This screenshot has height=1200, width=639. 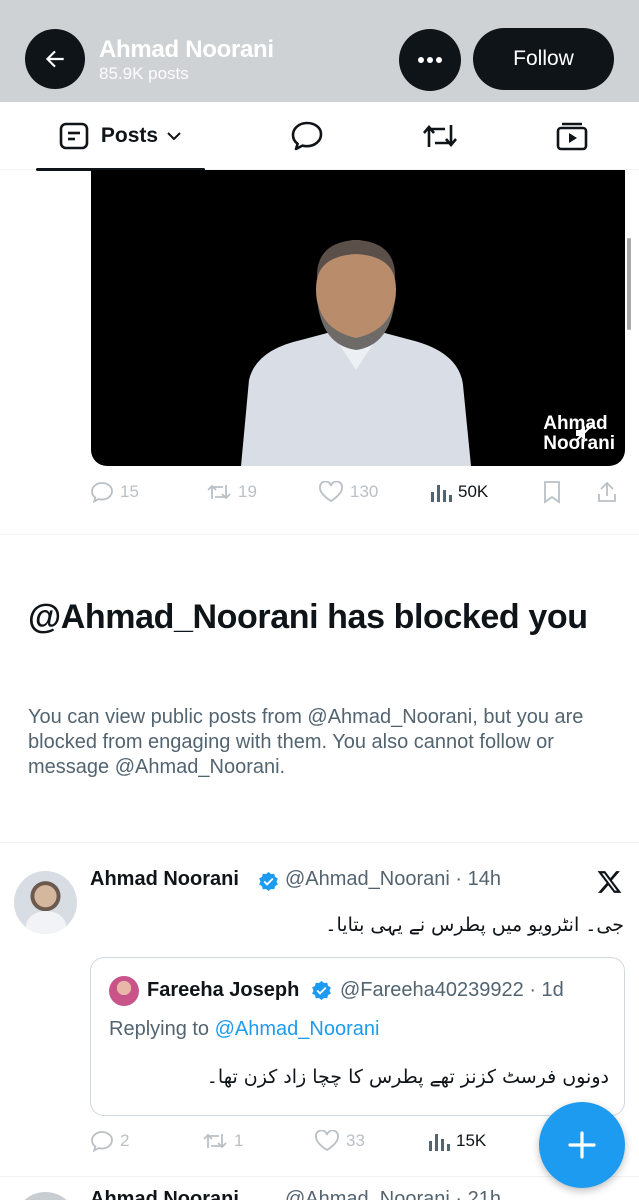 What do you see at coordinates (262, 492) in the screenshot?
I see `repost-button: 19` at bounding box center [262, 492].